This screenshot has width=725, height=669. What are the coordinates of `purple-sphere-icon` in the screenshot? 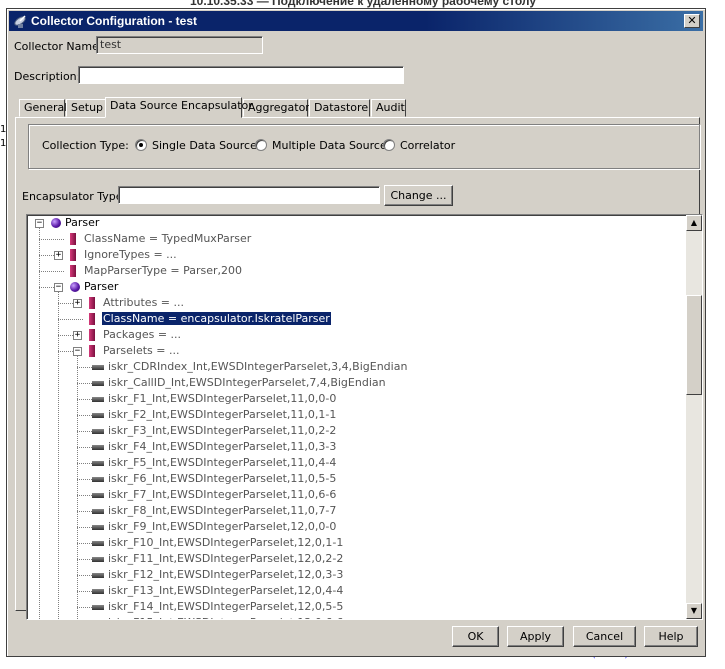 It's located at (75, 287).